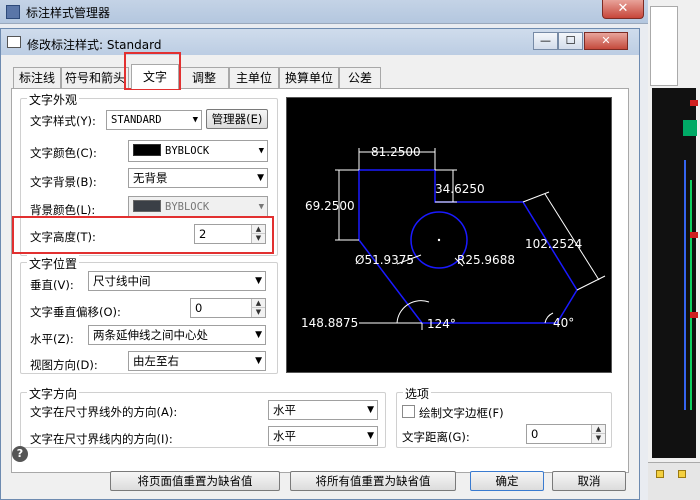 The height and width of the screenshot is (500, 700). What do you see at coordinates (691, 295) in the screenshot?
I see `background-green-line` at bounding box center [691, 295].